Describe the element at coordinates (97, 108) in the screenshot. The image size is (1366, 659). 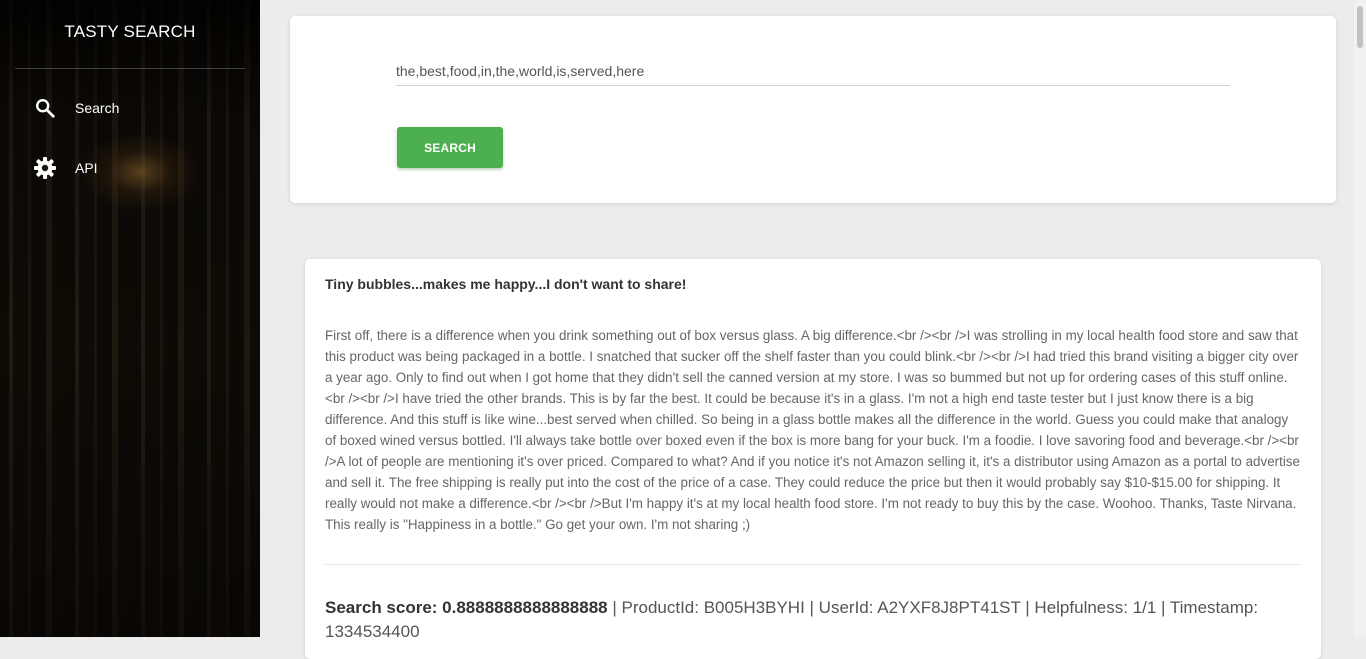
I see `sidebar-item-label: Search` at that location.